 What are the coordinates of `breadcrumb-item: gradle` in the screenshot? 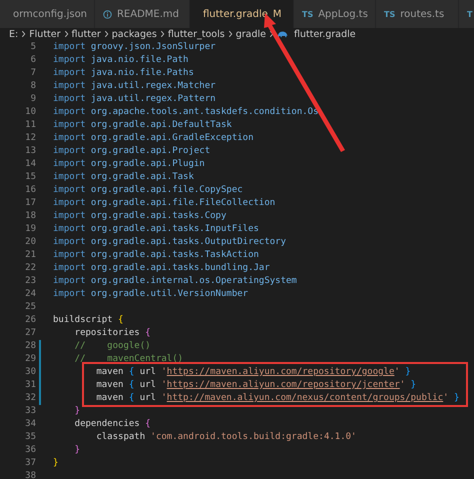 It's located at (251, 34).